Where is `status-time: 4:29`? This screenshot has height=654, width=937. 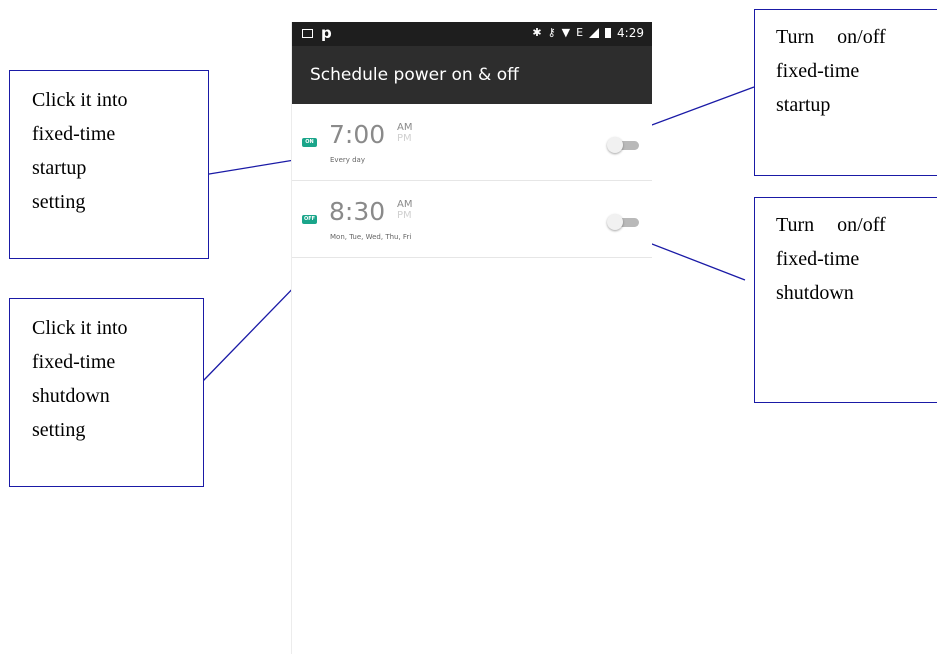
status-time: 4:29 is located at coordinates (630, 33).